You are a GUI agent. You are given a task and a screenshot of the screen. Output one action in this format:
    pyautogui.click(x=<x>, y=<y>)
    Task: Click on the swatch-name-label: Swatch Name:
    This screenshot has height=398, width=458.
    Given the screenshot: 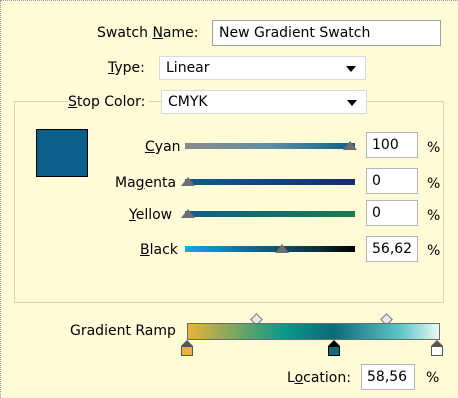 What is the action you would take?
    pyautogui.click(x=148, y=33)
    